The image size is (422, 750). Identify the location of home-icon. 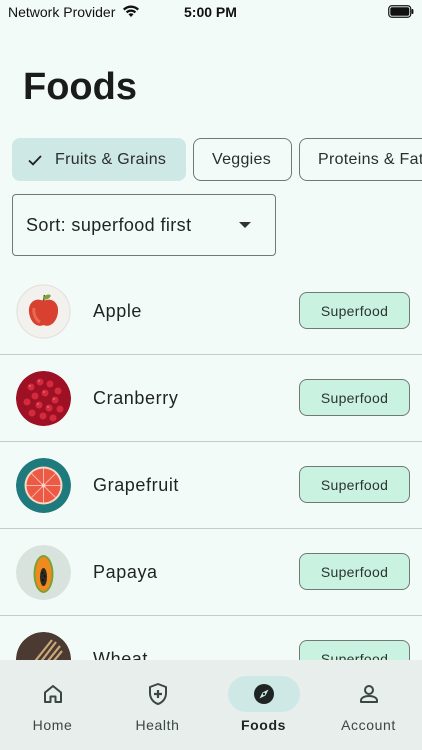
(53, 694).